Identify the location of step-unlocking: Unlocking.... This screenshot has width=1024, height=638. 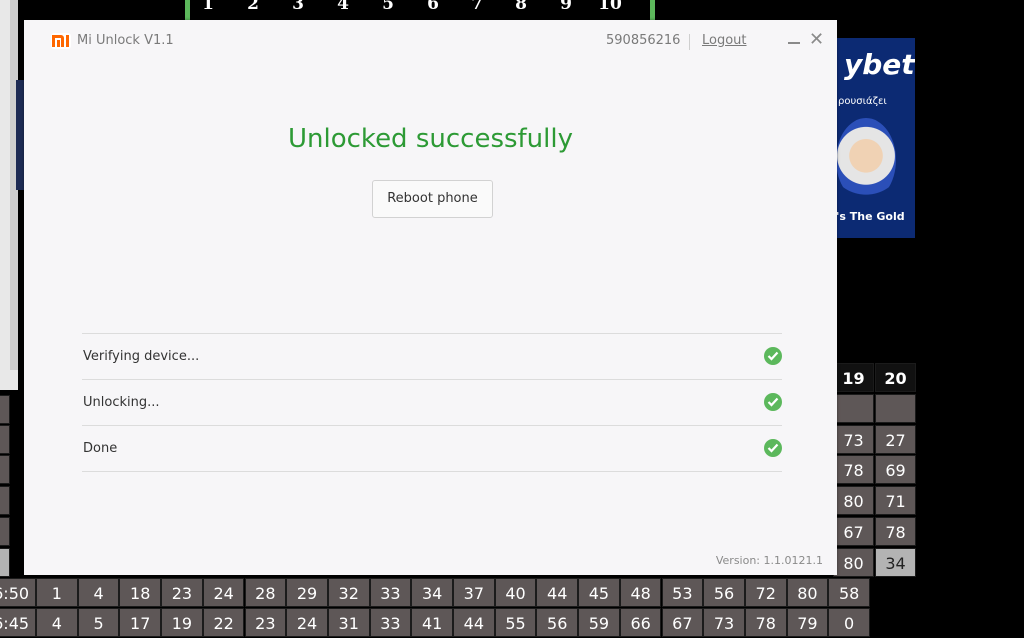
(432, 402).